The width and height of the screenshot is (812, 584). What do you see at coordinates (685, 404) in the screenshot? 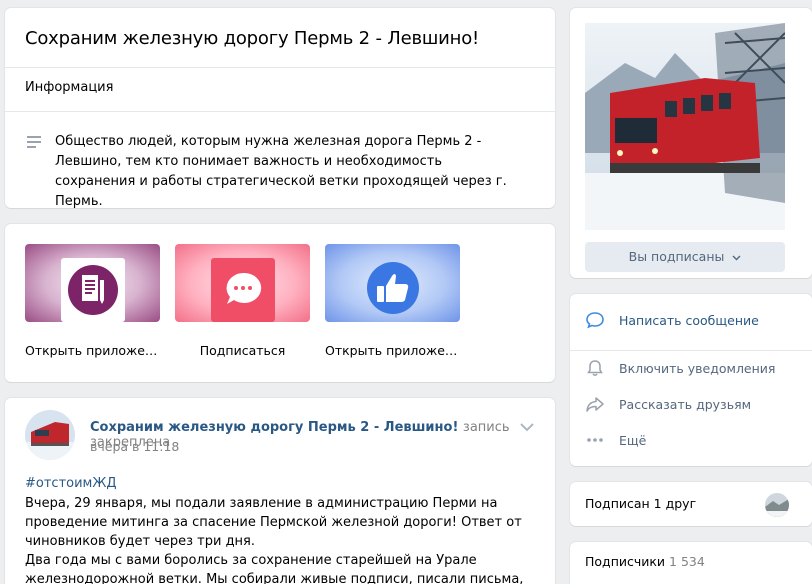
I see `share-label: Рассказать друзьям` at bounding box center [685, 404].